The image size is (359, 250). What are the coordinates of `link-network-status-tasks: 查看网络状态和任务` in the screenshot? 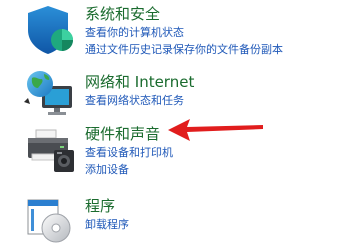 It's located at (139, 100).